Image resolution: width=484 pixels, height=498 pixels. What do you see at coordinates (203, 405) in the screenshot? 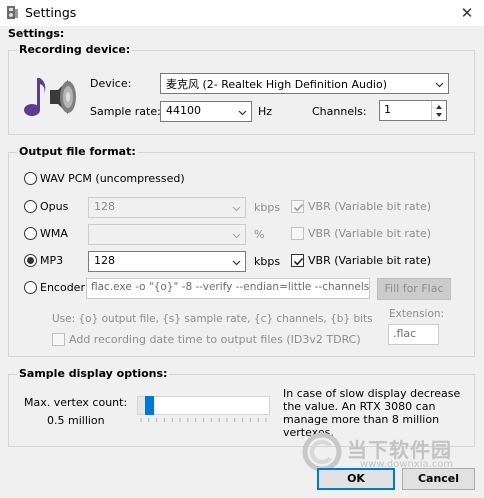
I see `vertex-slider` at bounding box center [203, 405].